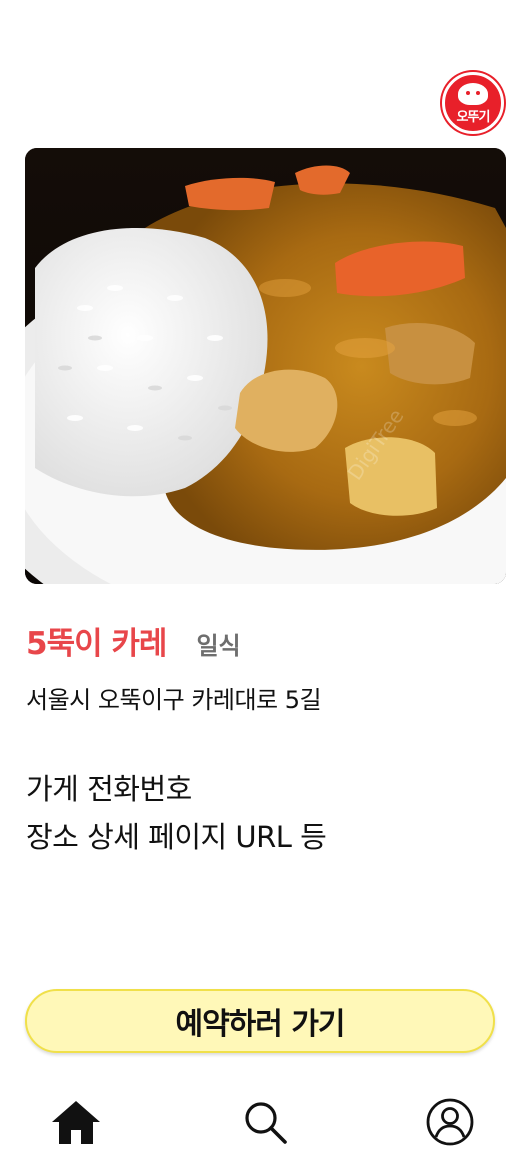 The height and width of the screenshot is (1152, 530). Describe the element at coordinates (218, 646) in the screenshot. I see `store-category: 일식` at that location.